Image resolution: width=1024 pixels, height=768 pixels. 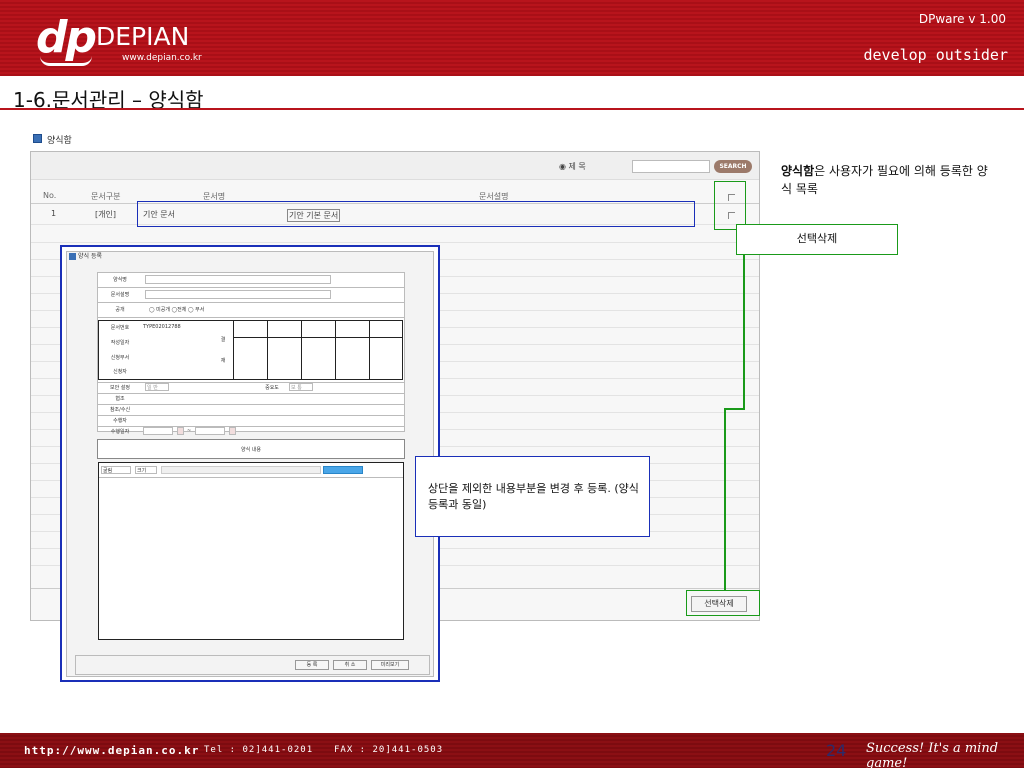 I want to click on approval-label-1: 결, so click(x=223, y=340).